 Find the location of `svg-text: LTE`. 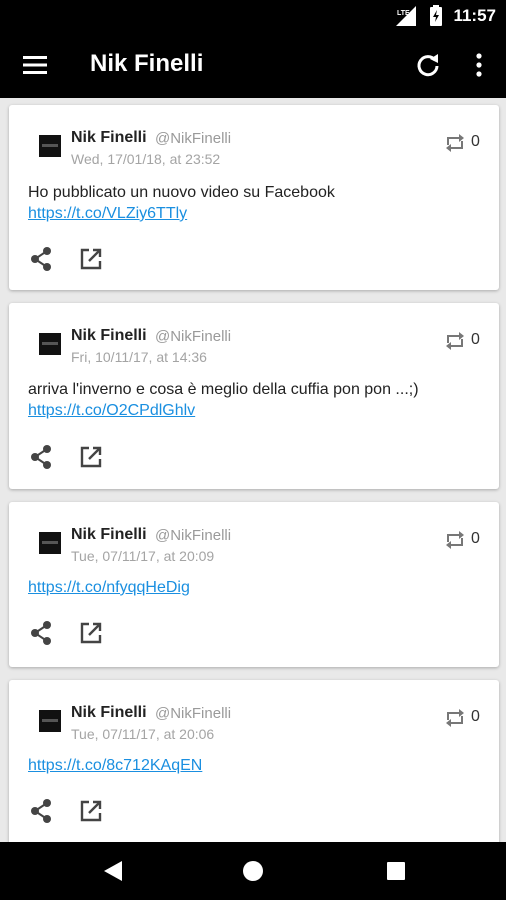

svg-text: LTE is located at coordinates (403, 13).